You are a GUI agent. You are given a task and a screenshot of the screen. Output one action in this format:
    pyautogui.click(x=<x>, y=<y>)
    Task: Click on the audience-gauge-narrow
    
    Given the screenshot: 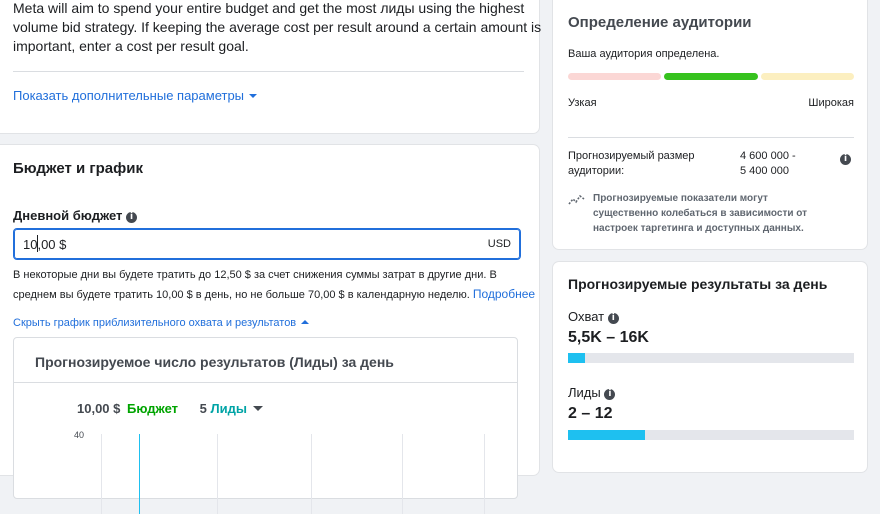 What is the action you would take?
    pyautogui.click(x=614, y=76)
    